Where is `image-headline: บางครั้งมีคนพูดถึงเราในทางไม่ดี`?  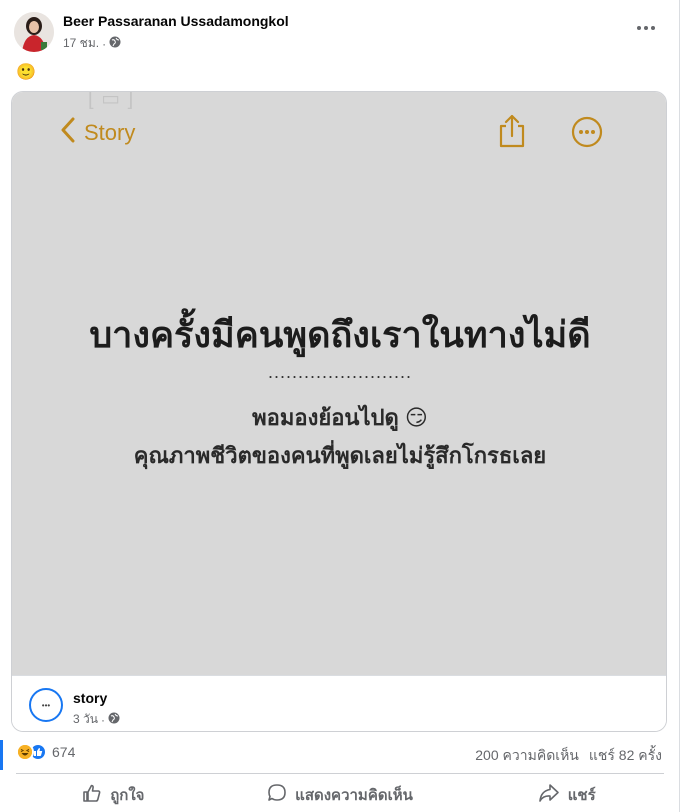
image-headline: บางครั้งมีคนพูดถึงเราในทางไม่ดี is located at coordinates (340, 334).